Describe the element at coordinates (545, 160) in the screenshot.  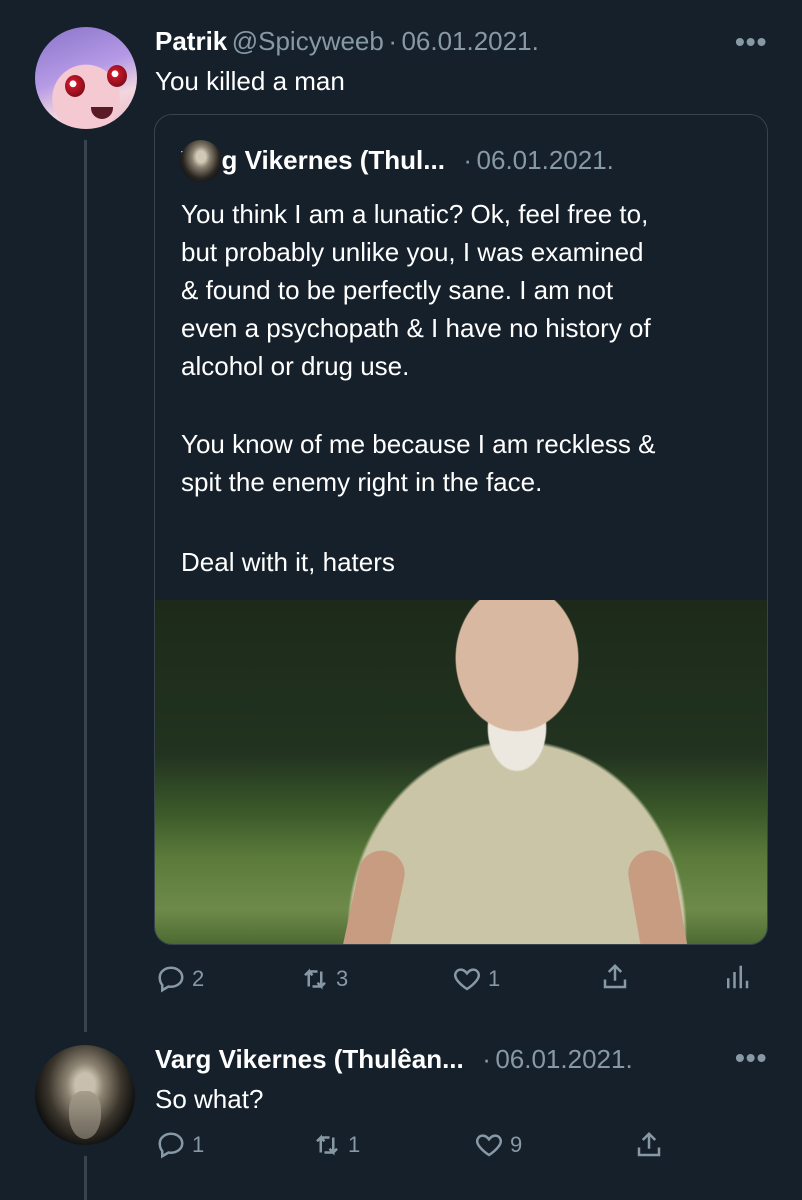
I see `quote-date: 06.01.2021.` at that location.